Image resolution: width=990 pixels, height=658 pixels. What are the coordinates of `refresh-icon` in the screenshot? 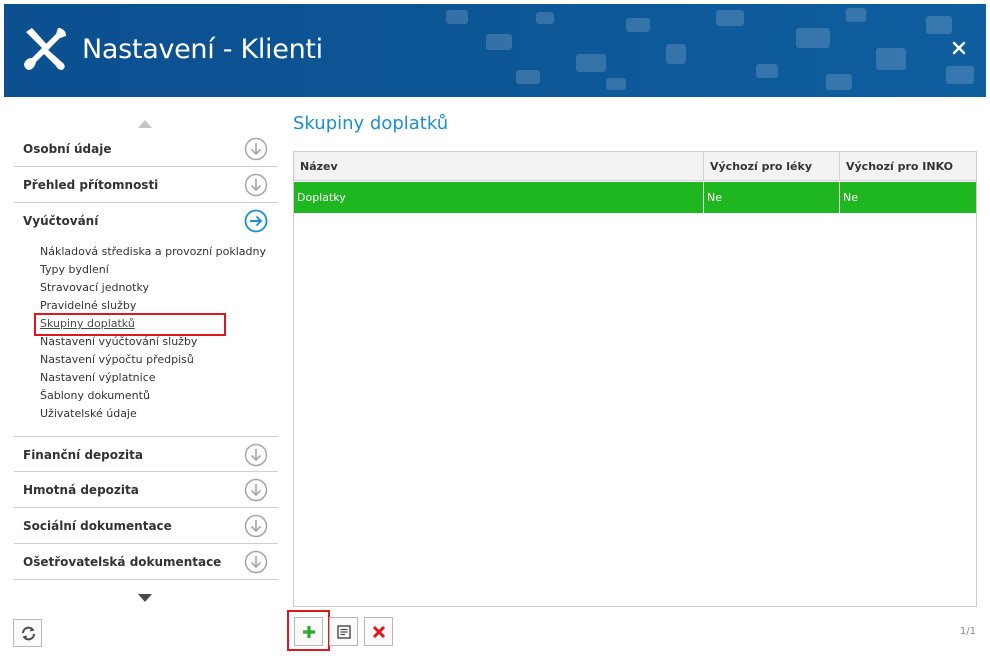 It's located at (28, 633).